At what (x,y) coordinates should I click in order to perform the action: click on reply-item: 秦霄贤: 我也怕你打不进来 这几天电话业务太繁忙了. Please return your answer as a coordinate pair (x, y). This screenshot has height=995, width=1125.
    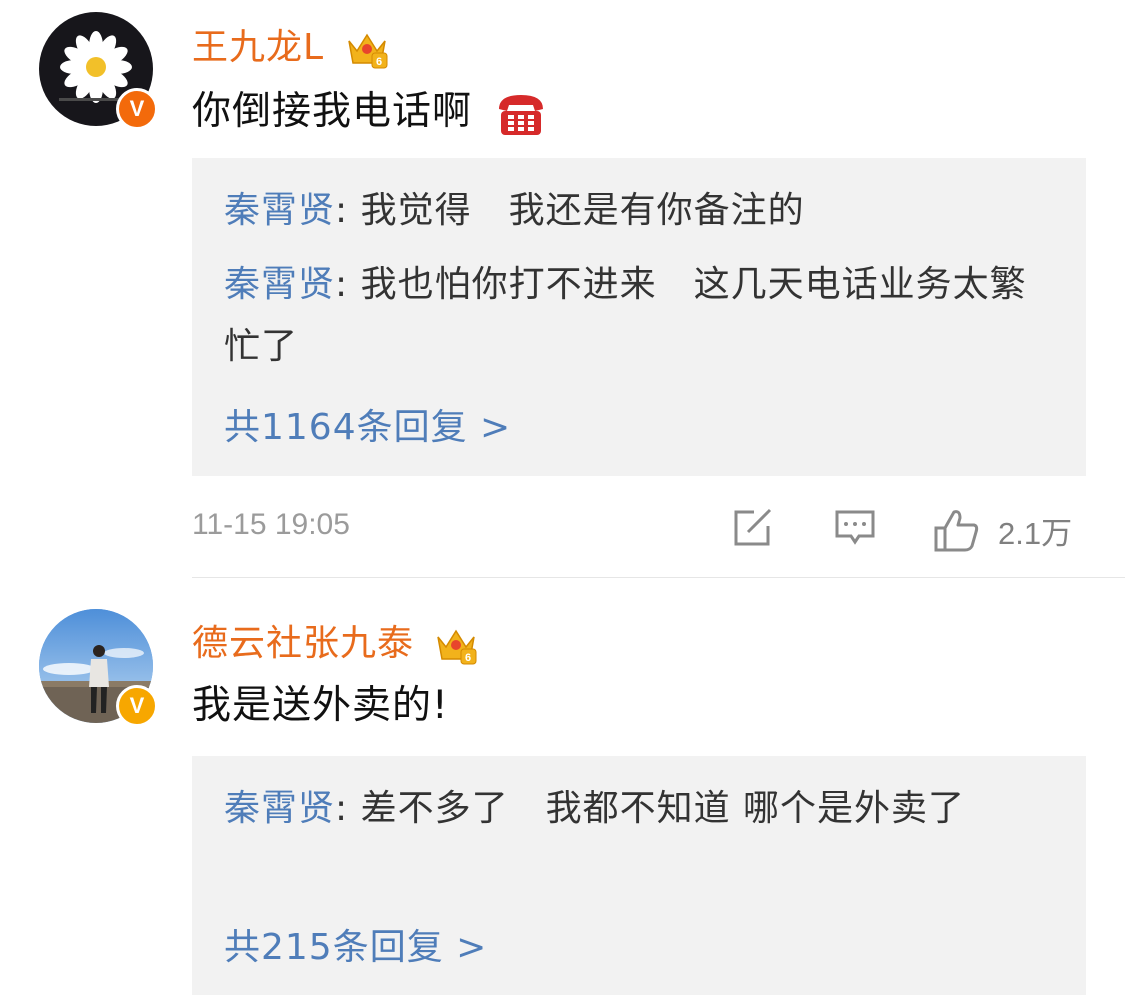
    Looking at the image, I should click on (634, 316).